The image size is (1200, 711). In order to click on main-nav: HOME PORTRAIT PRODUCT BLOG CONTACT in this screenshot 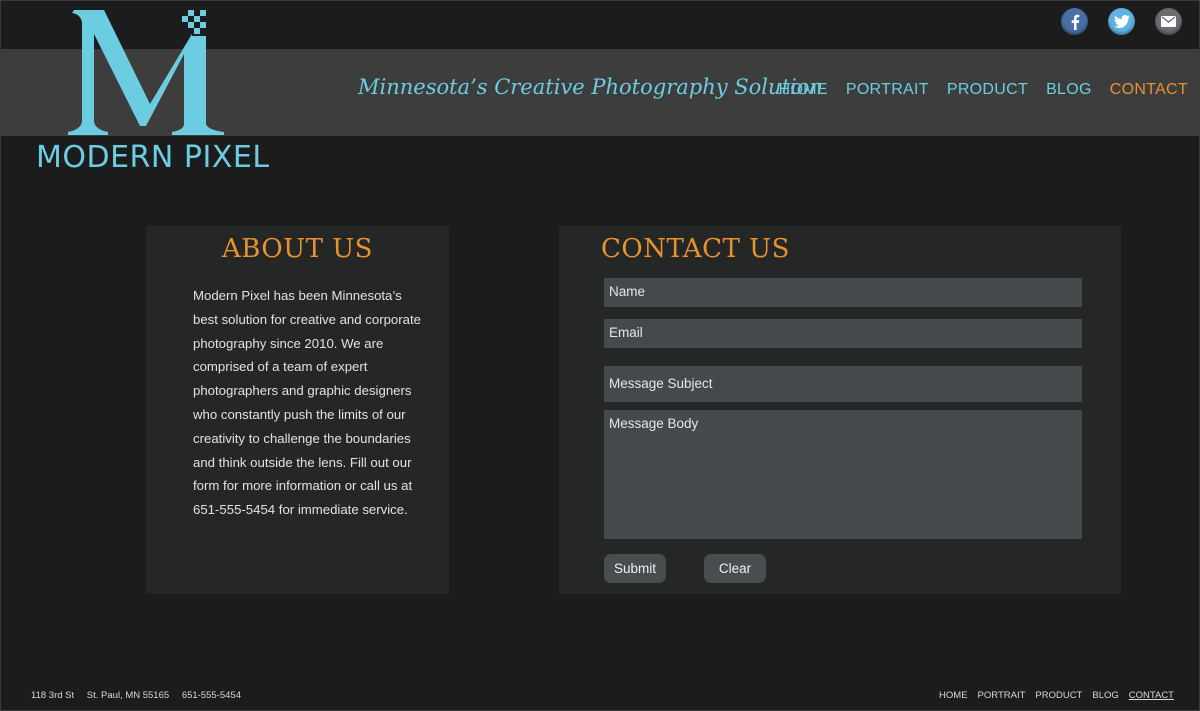, I will do `click(983, 90)`.